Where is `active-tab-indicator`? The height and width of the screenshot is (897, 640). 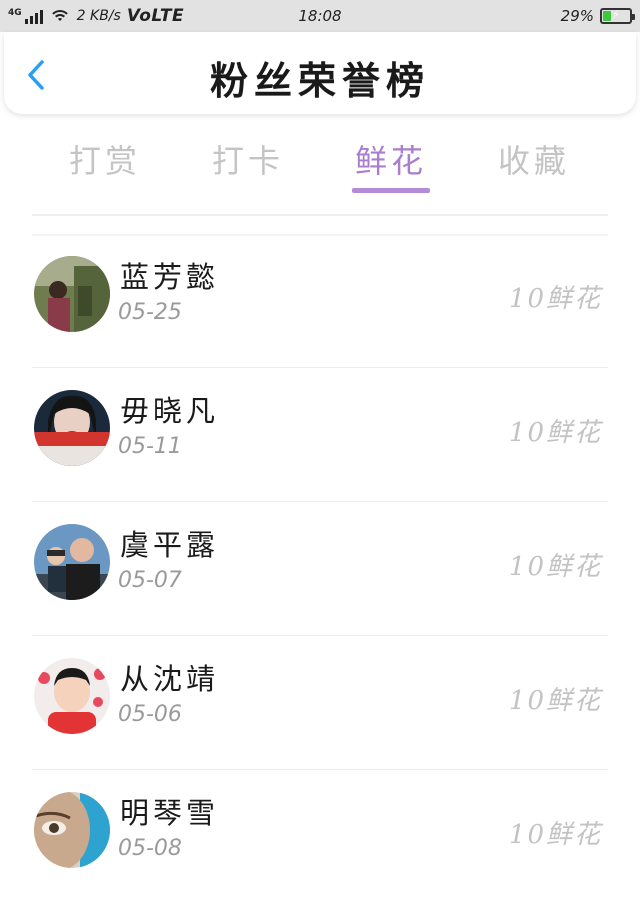
active-tab-indicator is located at coordinates (391, 190).